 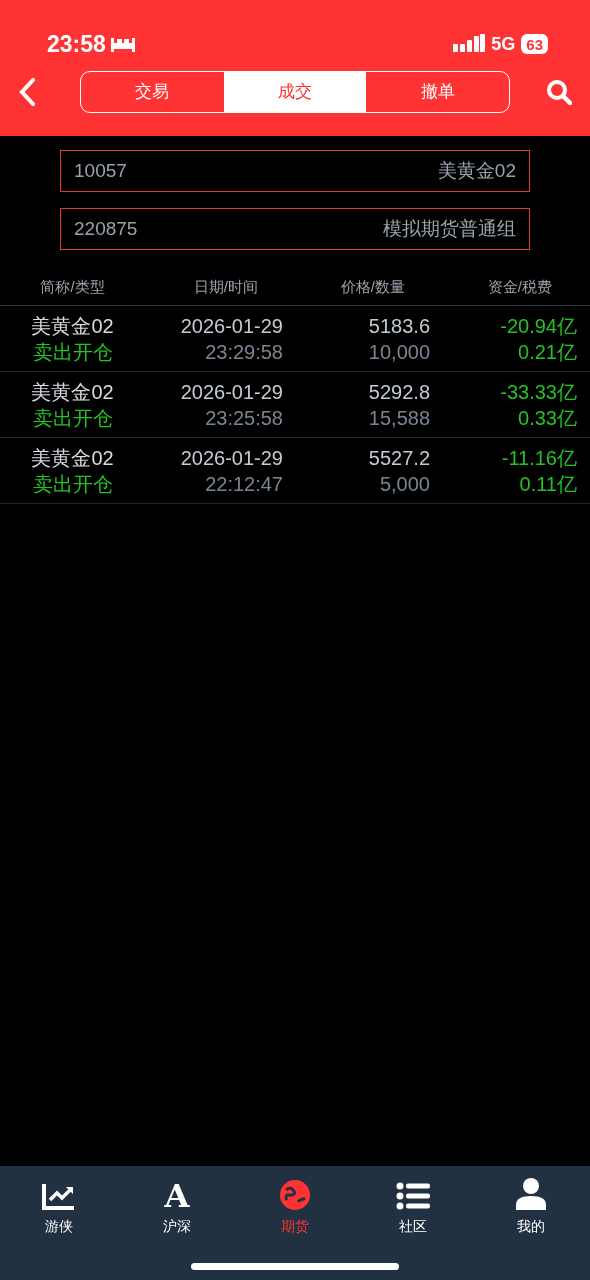 I want to click on chart-icon, so click(x=59, y=1196).